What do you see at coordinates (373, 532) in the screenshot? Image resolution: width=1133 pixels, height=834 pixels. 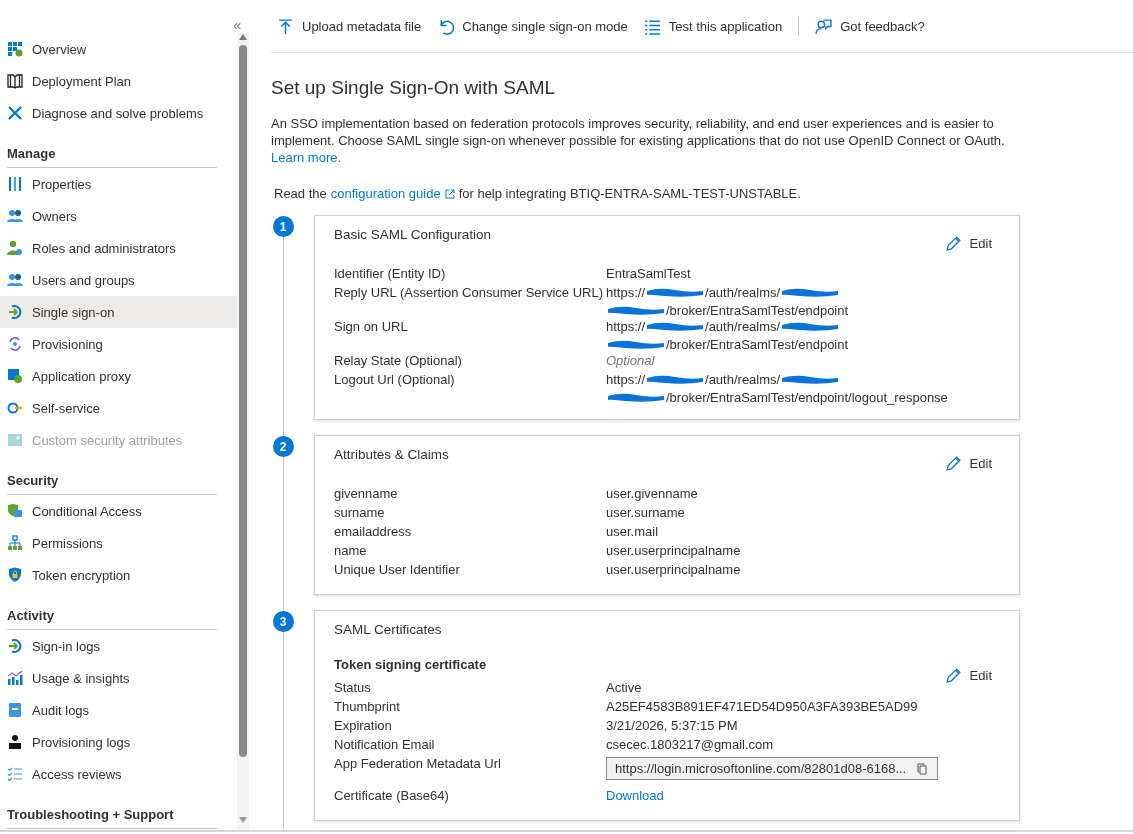 I see `field-label: emailaddress` at bounding box center [373, 532].